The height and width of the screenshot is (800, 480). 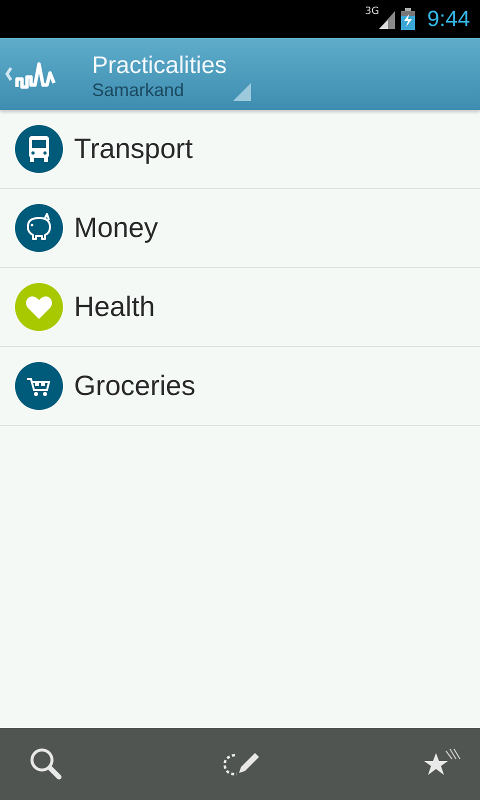 I want to click on network-label: 3G, so click(x=372, y=11).